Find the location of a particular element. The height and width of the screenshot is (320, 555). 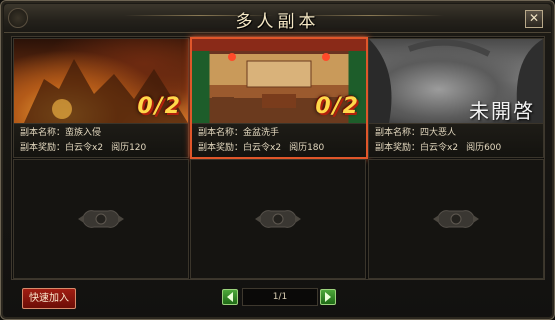

right-arrow-icon is located at coordinates (328, 297).